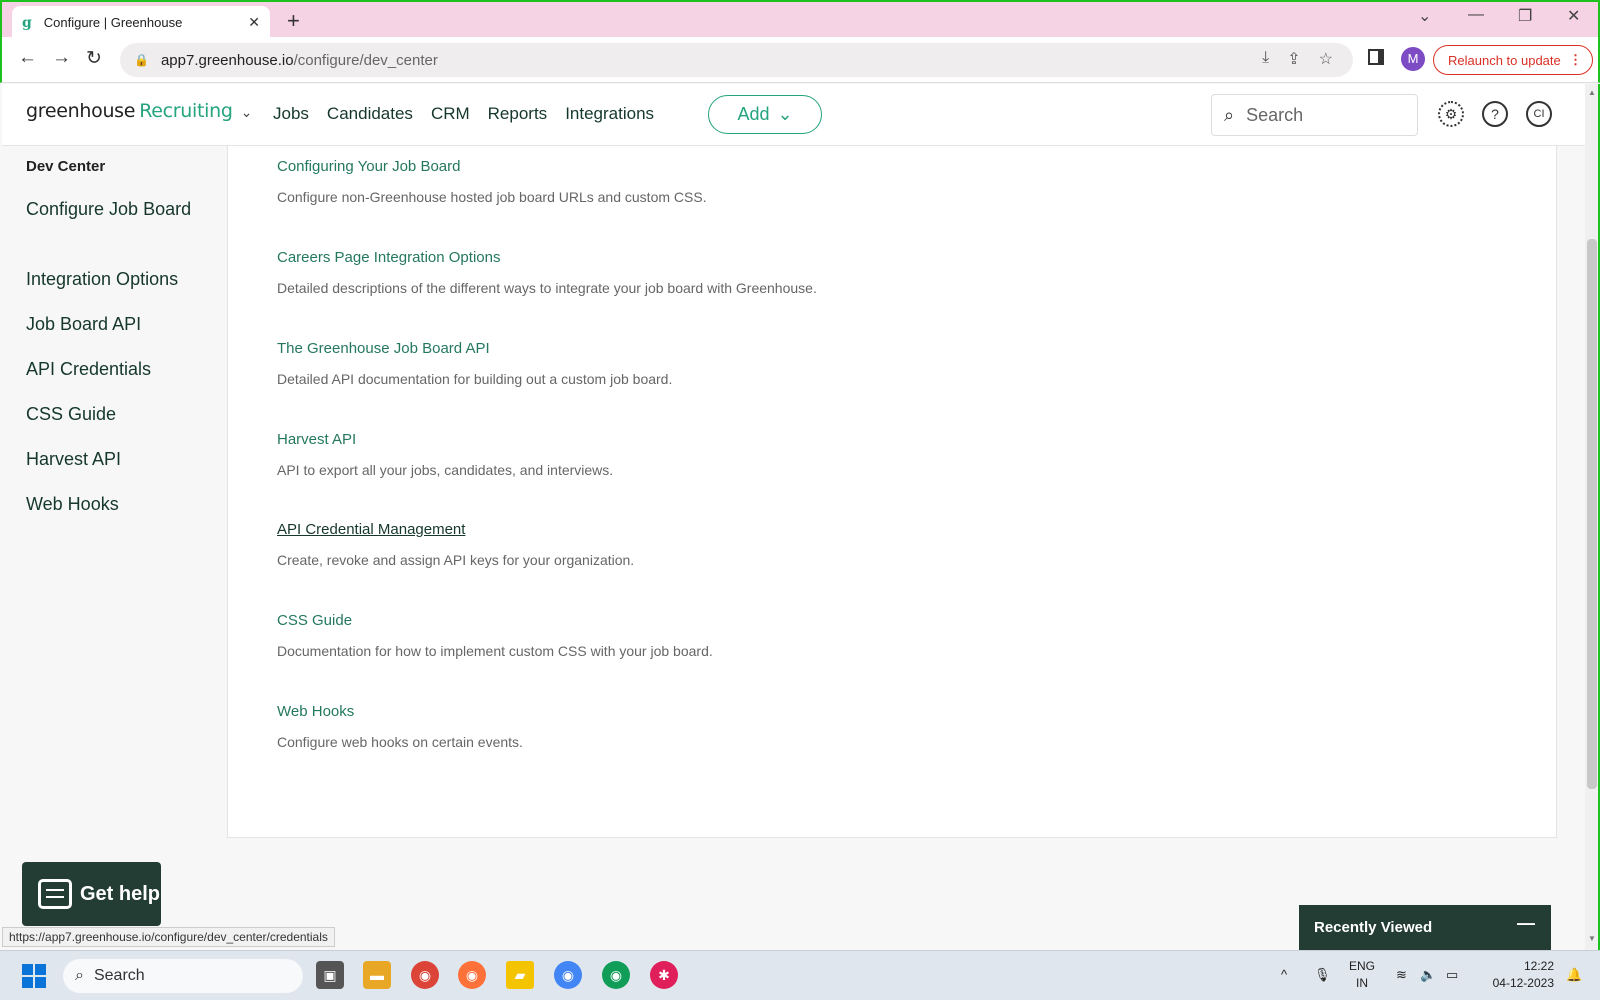 The height and width of the screenshot is (1000, 1600). I want to click on browser-tab-strip: g Configure | Greenhouse ✕ + ⌄ — ❐ ✕, so click(800, 19).